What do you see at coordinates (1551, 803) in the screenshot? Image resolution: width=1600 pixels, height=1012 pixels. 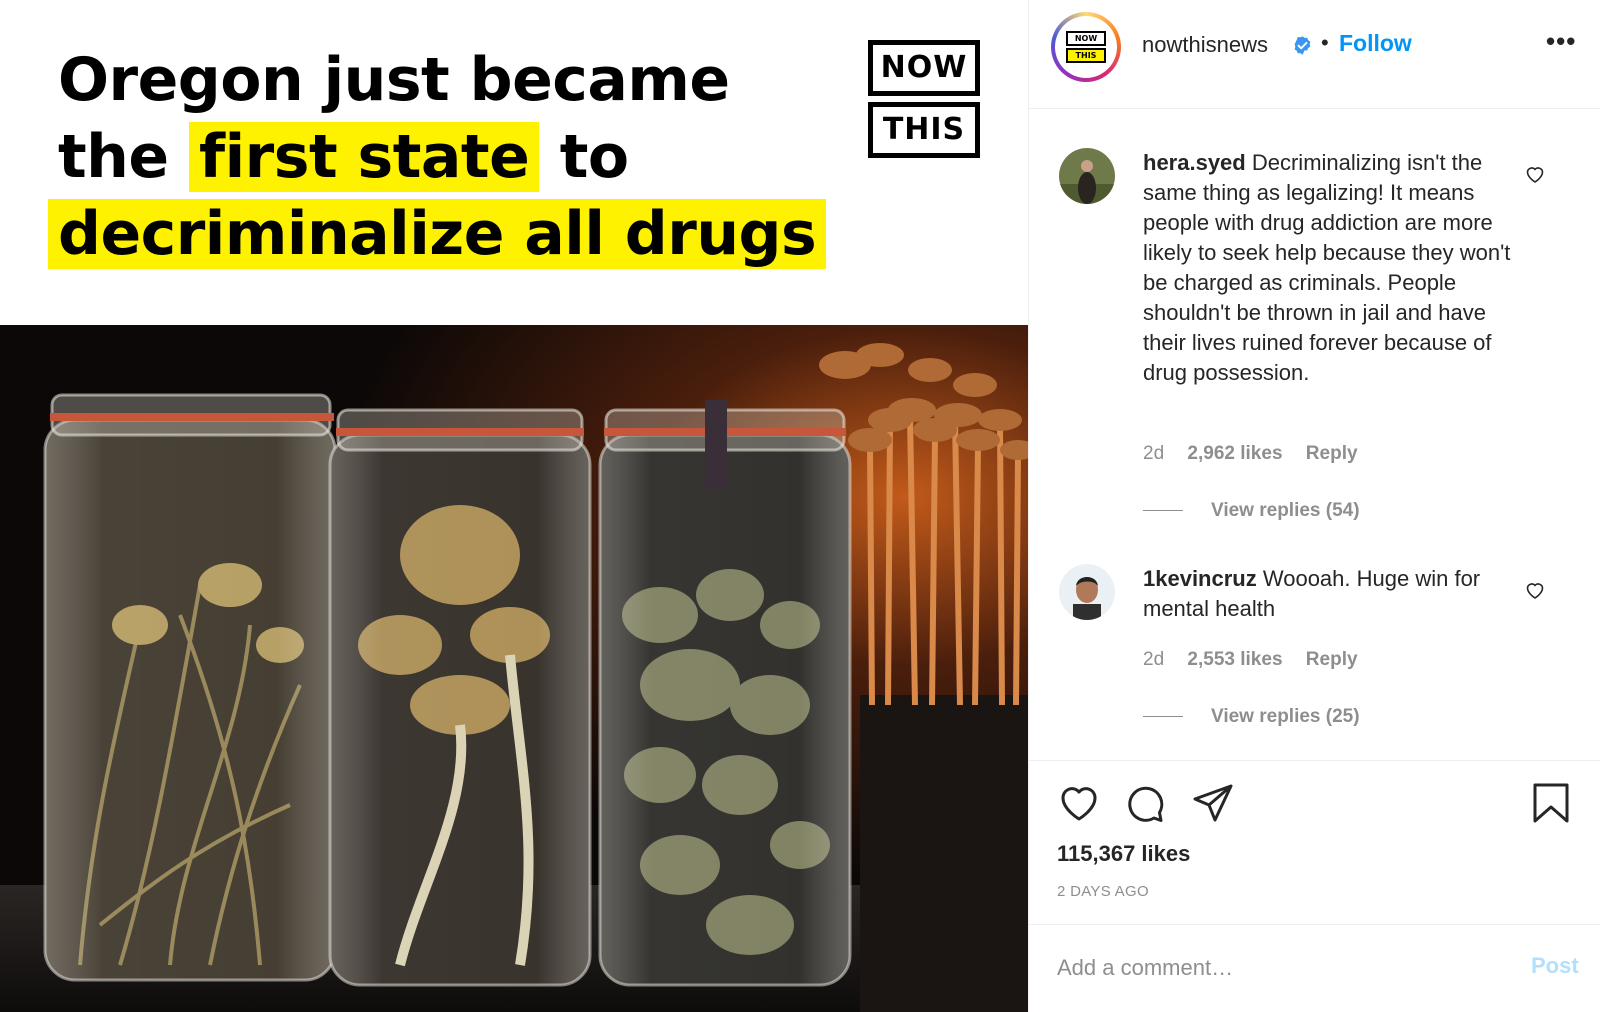 I see `bookmark-icon` at bounding box center [1551, 803].